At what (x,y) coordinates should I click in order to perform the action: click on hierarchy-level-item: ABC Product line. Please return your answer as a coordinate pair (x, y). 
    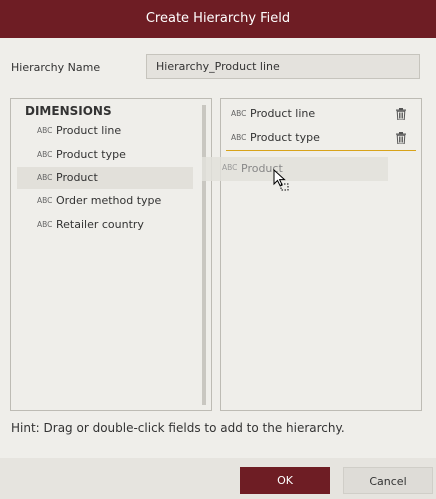
    Looking at the image, I should click on (319, 114).